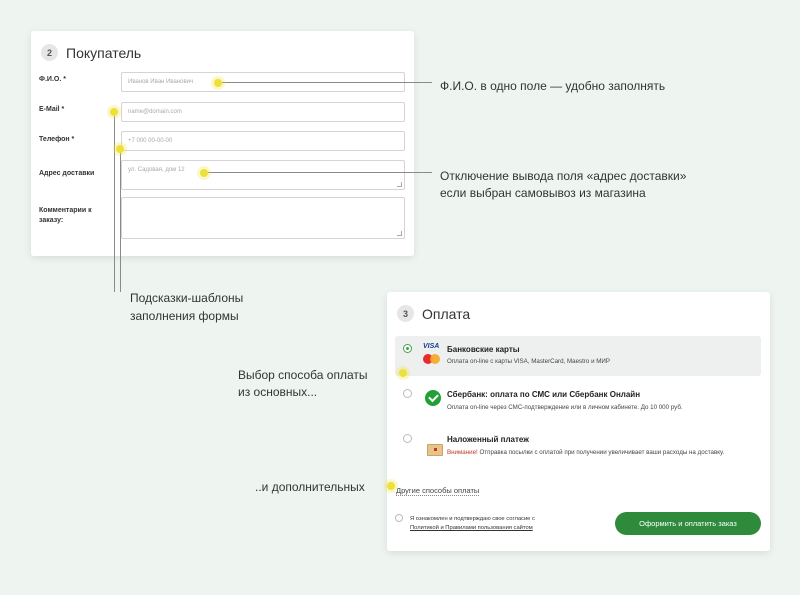  What do you see at coordinates (114, 112) in the screenshot?
I see `email-marker` at bounding box center [114, 112].